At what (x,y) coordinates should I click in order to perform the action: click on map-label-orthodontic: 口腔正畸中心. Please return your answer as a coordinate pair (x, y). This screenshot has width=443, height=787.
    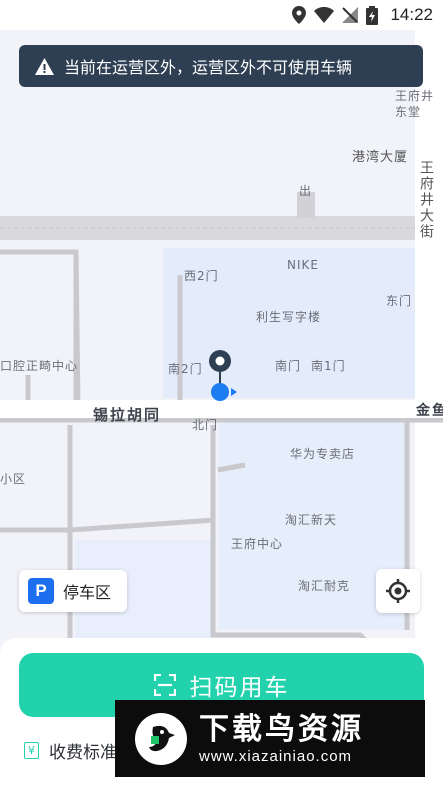
    Looking at the image, I should click on (39, 366).